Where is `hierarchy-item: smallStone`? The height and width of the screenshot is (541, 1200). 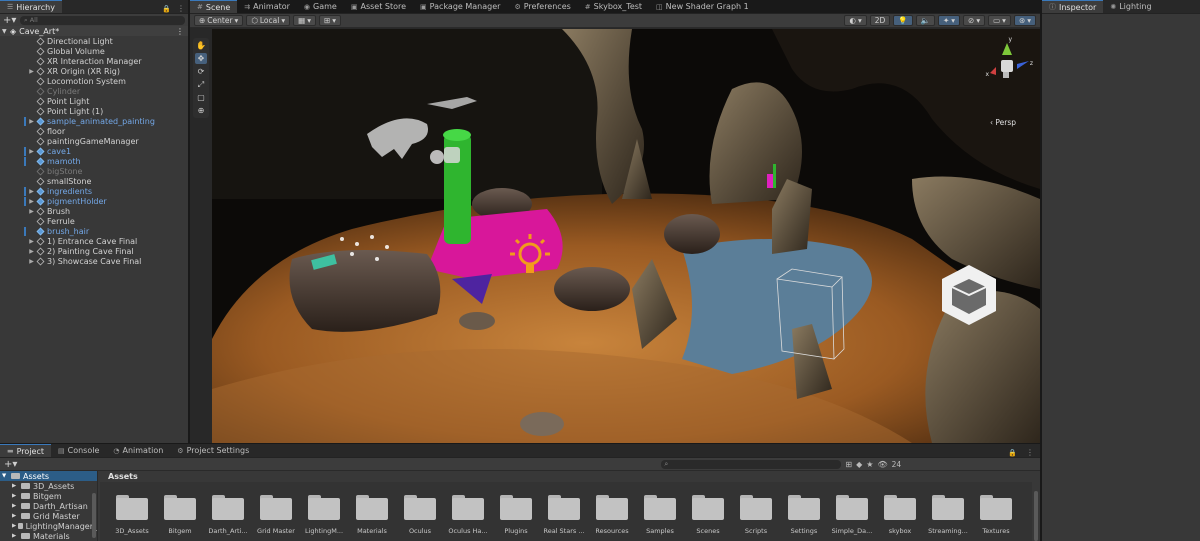 hierarchy-item: smallStone is located at coordinates (94, 181).